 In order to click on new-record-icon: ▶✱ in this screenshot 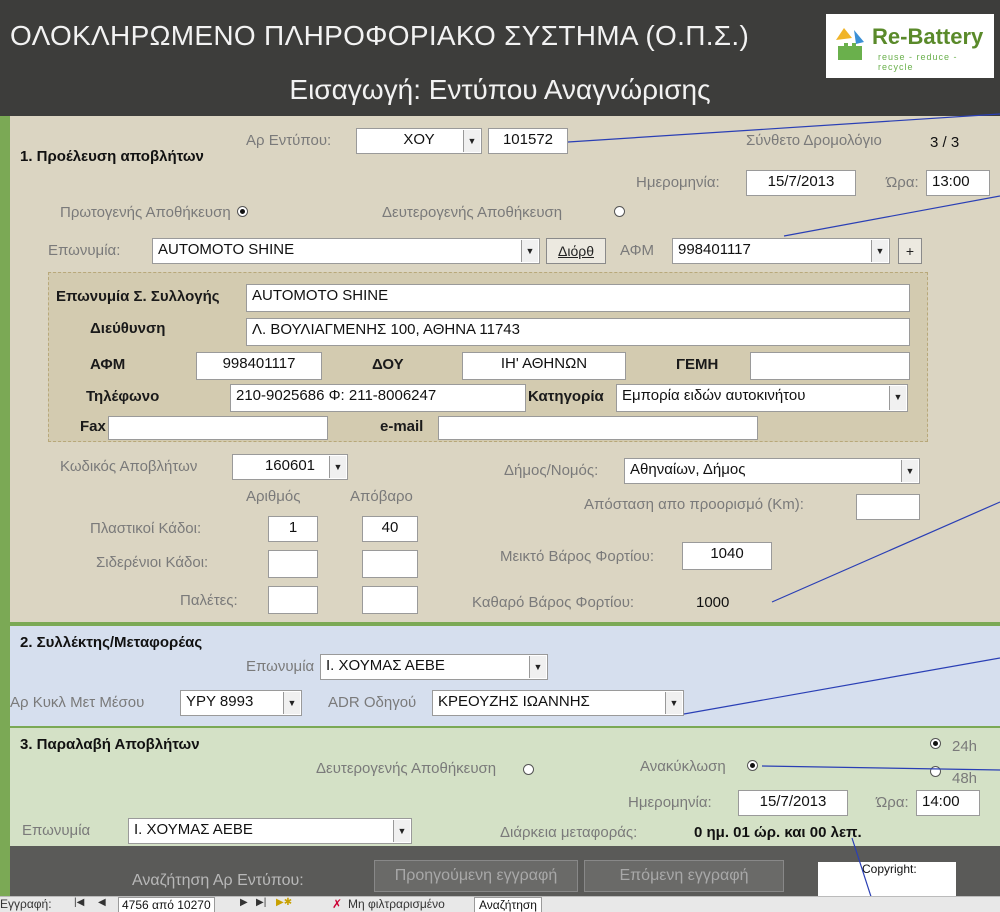, I will do `click(284, 902)`.